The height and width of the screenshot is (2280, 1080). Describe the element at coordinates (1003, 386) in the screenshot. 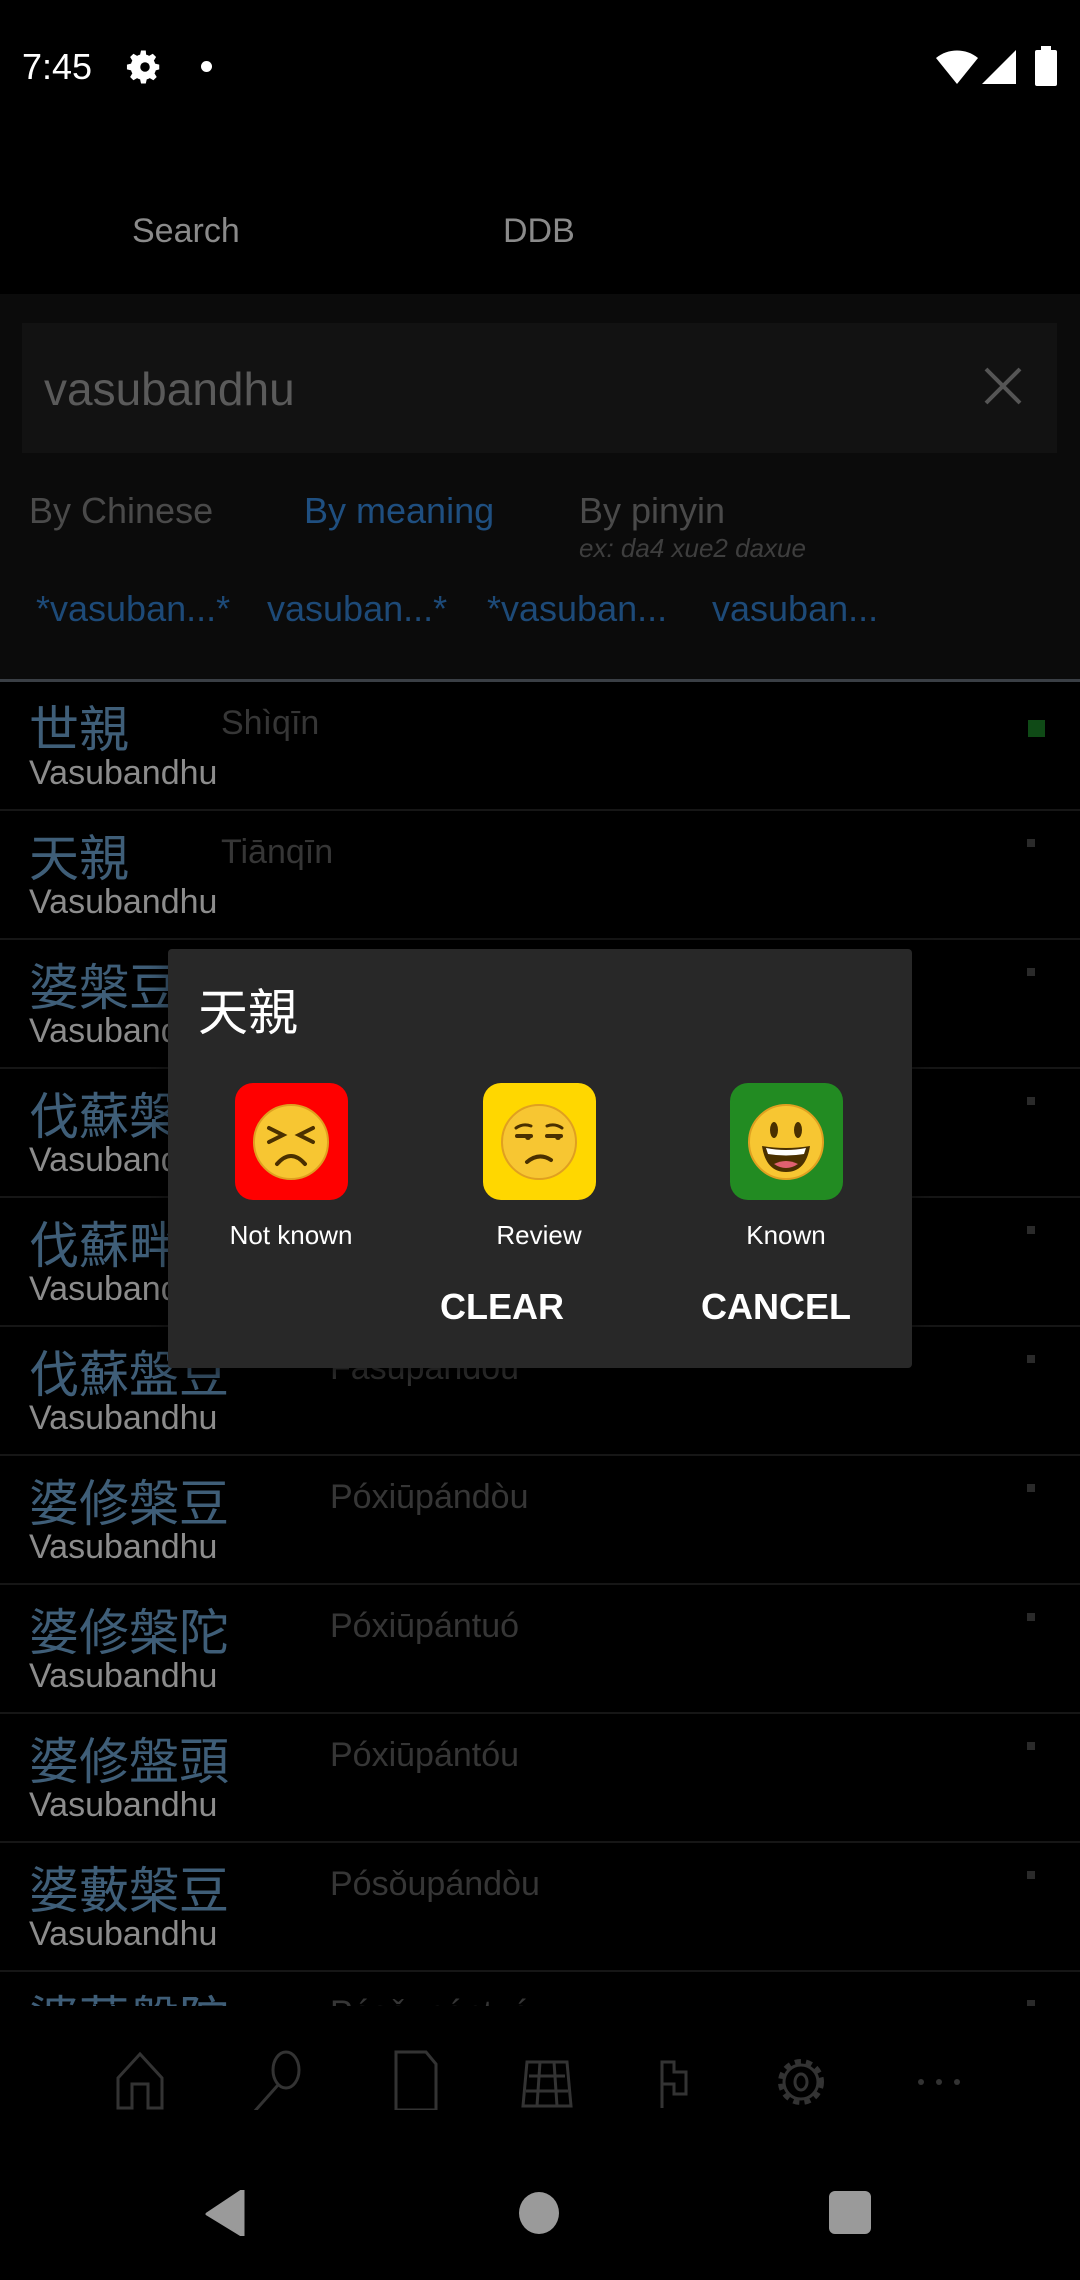

I see `close-icon` at that location.